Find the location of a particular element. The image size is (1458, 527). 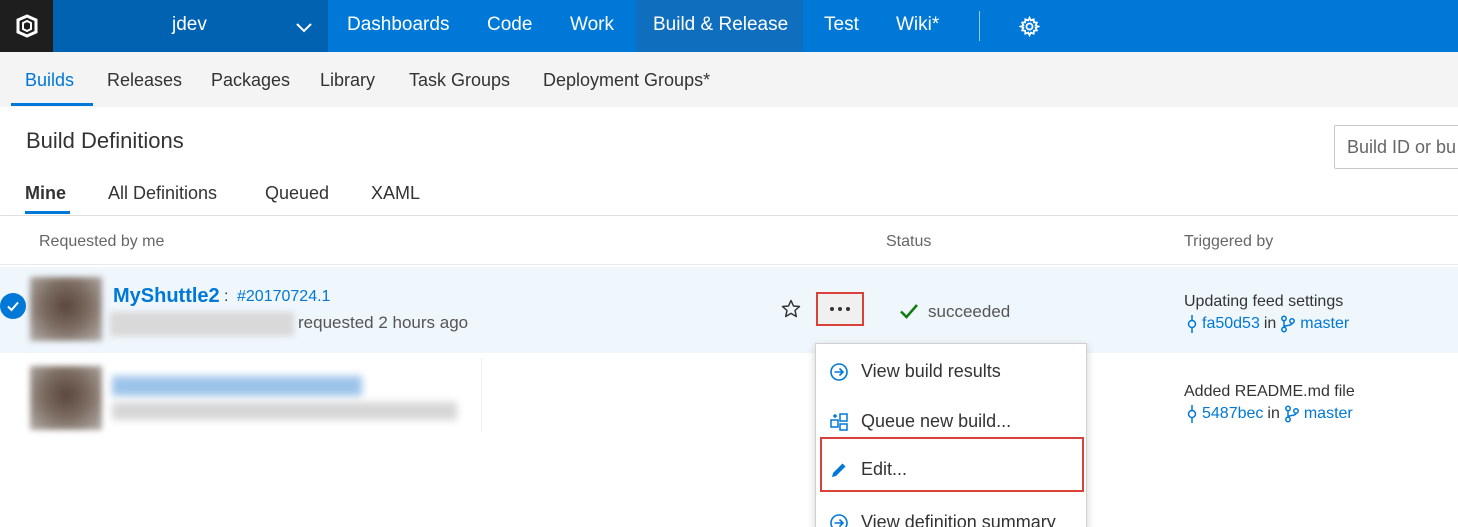

pencil-icon is located at coordinates (839, 470).